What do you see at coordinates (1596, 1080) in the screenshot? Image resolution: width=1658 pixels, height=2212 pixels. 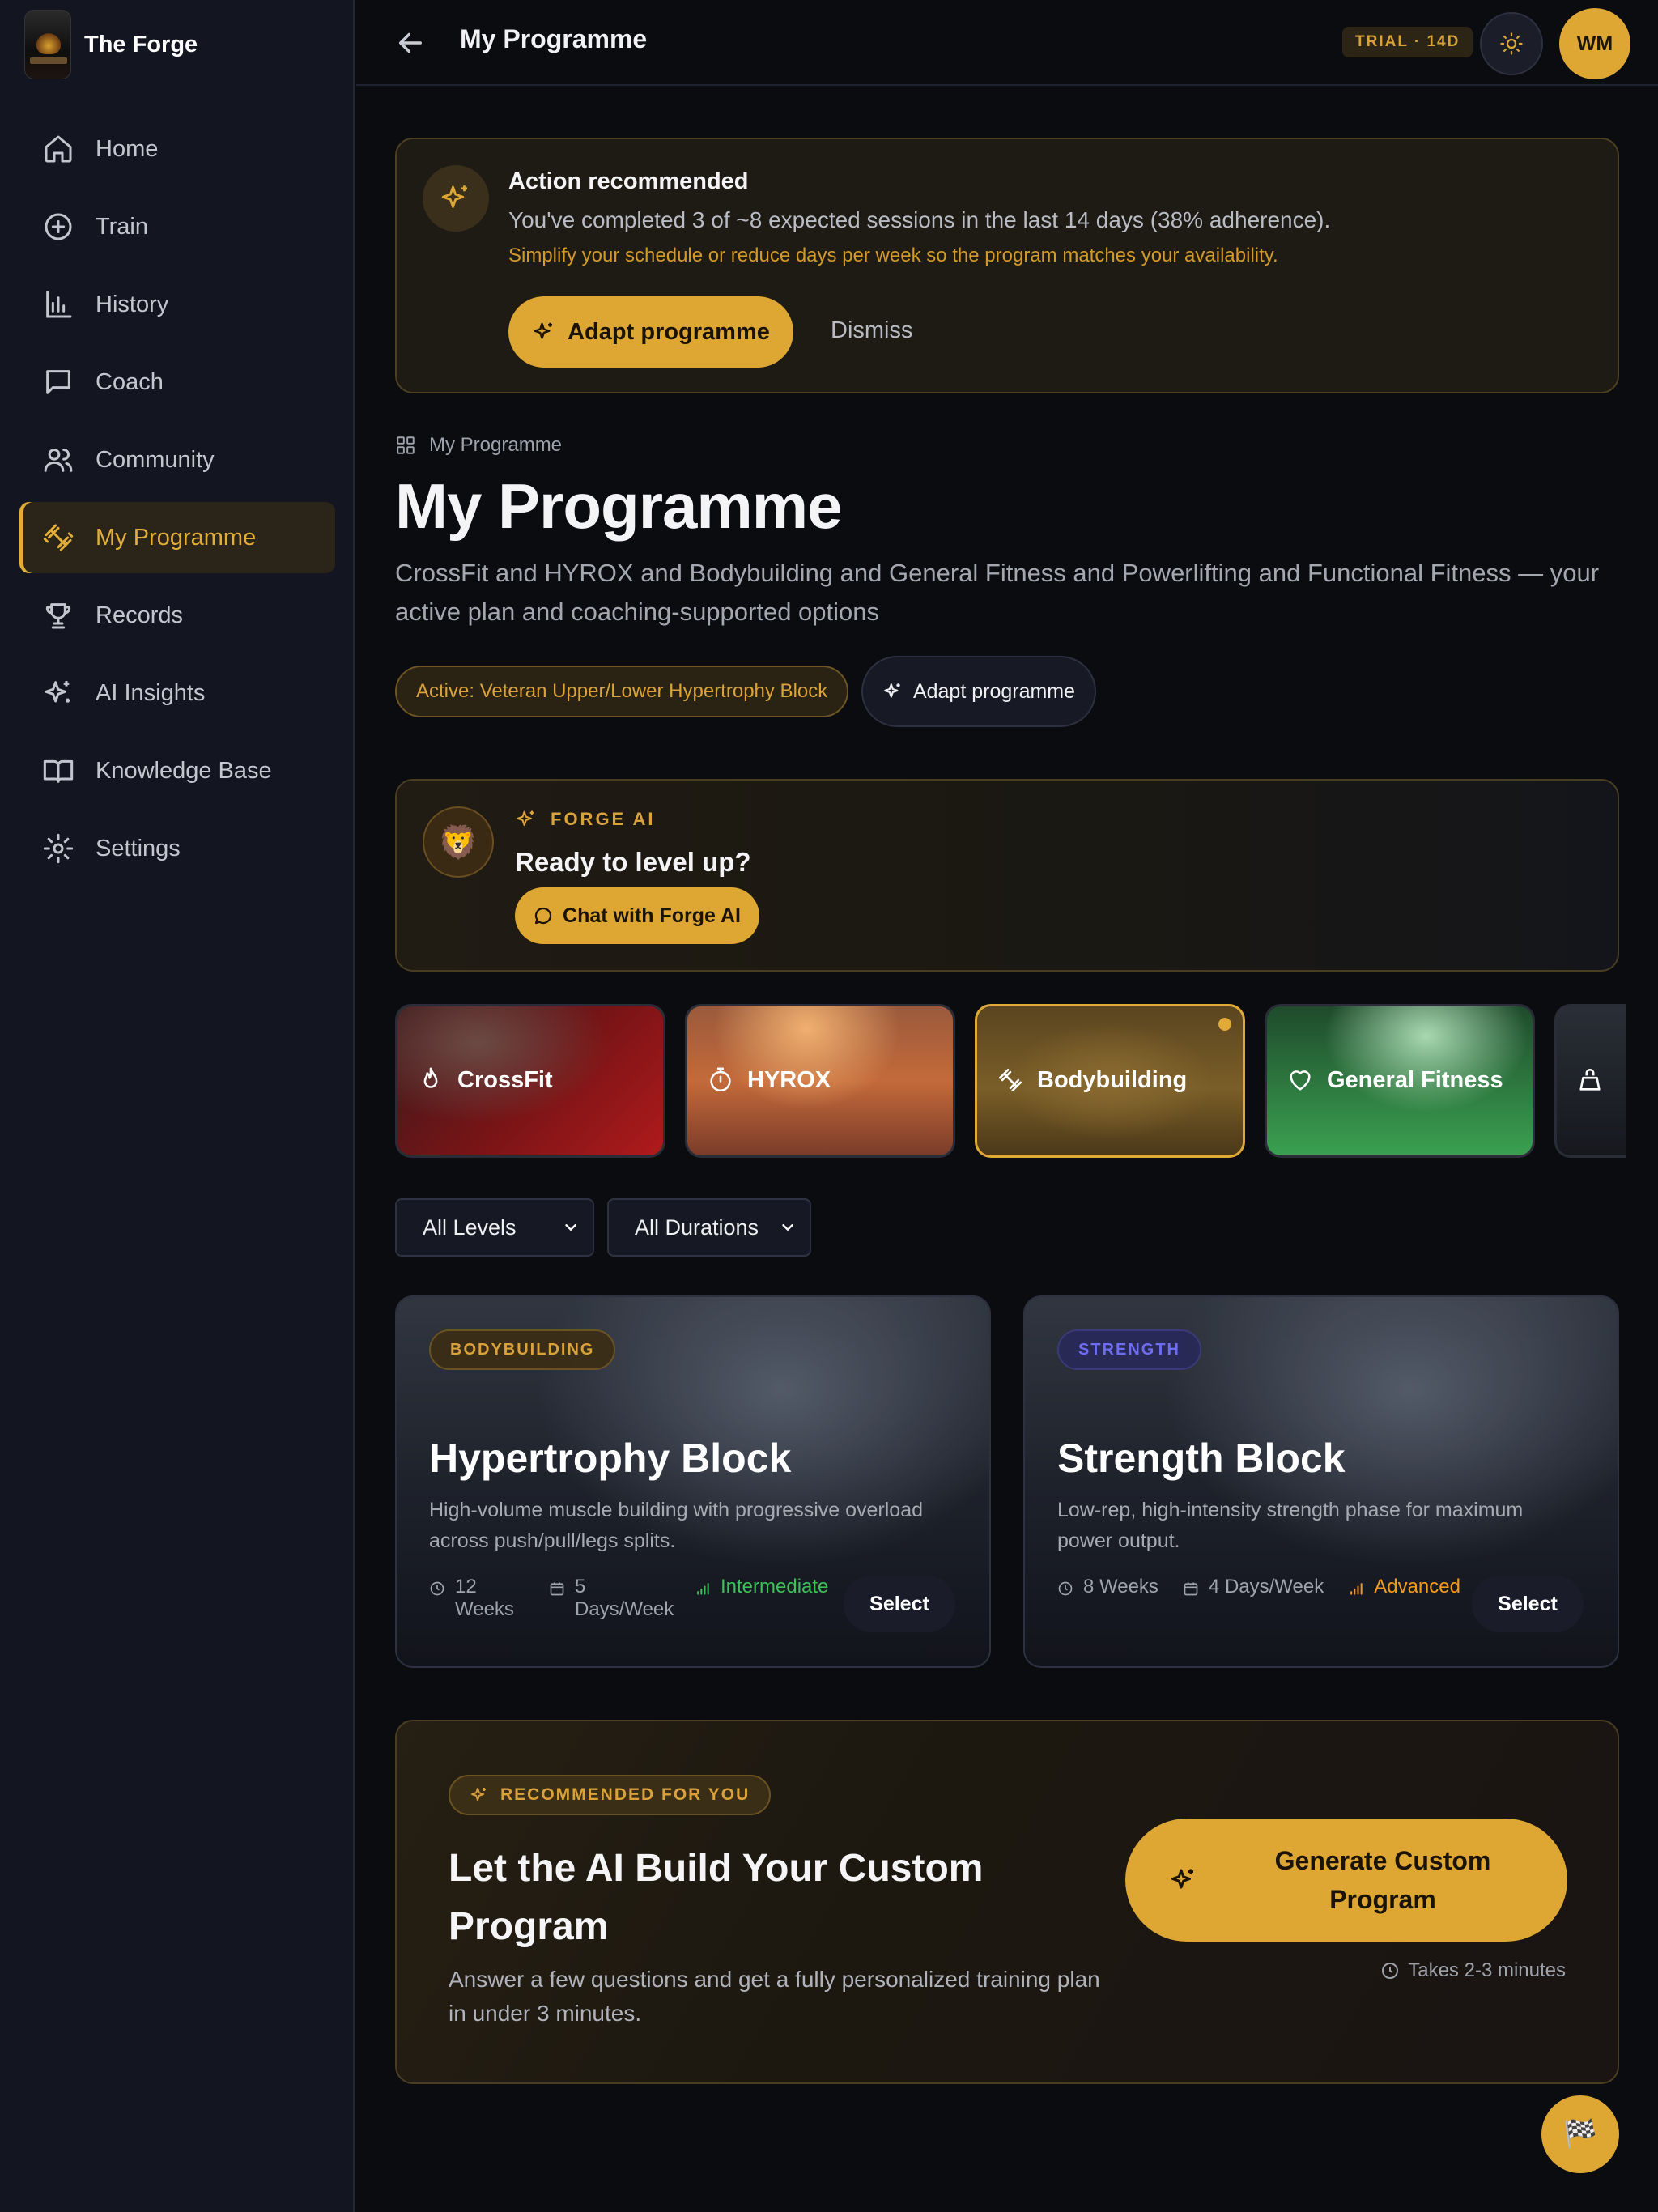 I see `category-label` at bounding box center [1596, 1080].